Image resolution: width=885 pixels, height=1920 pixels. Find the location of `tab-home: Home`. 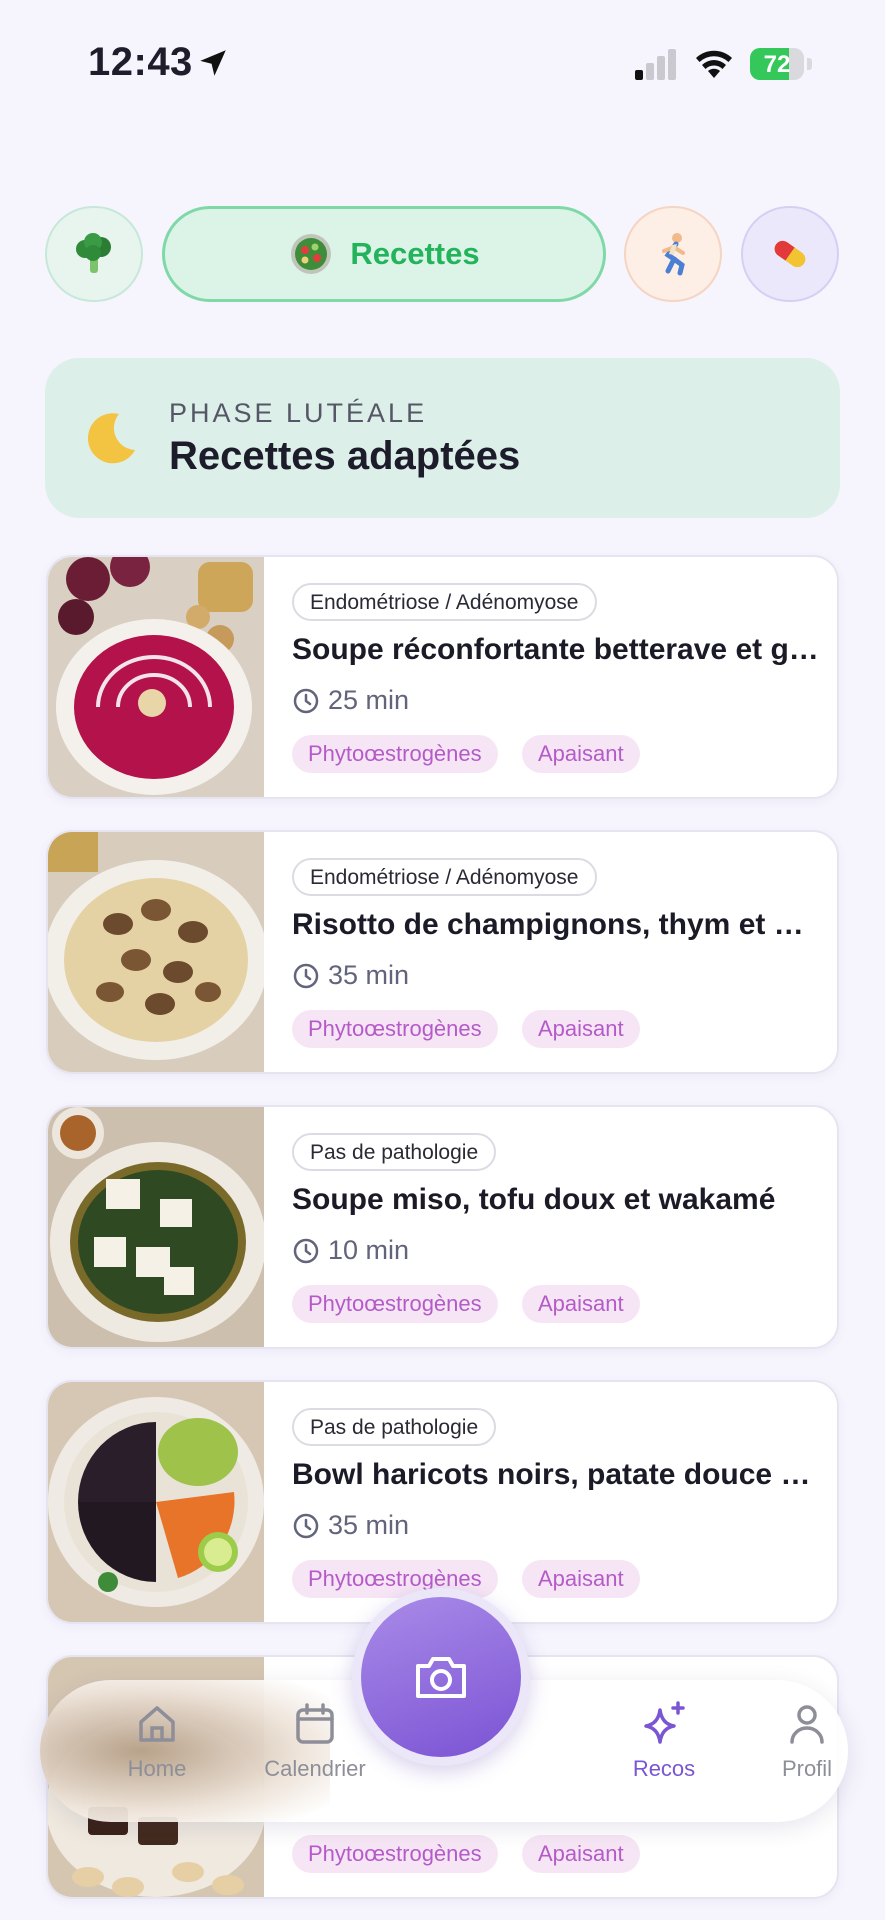

tab-home: Home is located at coordinates (157, 1752).